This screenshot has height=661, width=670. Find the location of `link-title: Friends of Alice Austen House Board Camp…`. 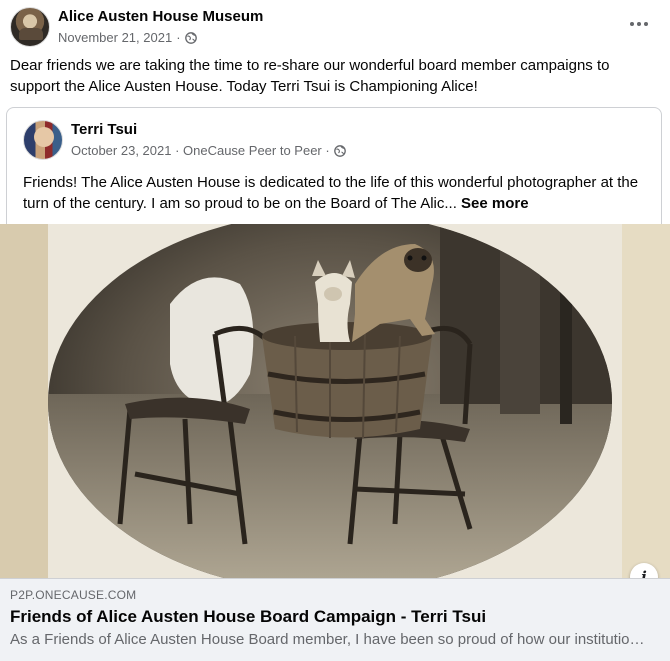

link-title: Friends of Alice Austen House Board Camp… is located at coordinates (248, 617).